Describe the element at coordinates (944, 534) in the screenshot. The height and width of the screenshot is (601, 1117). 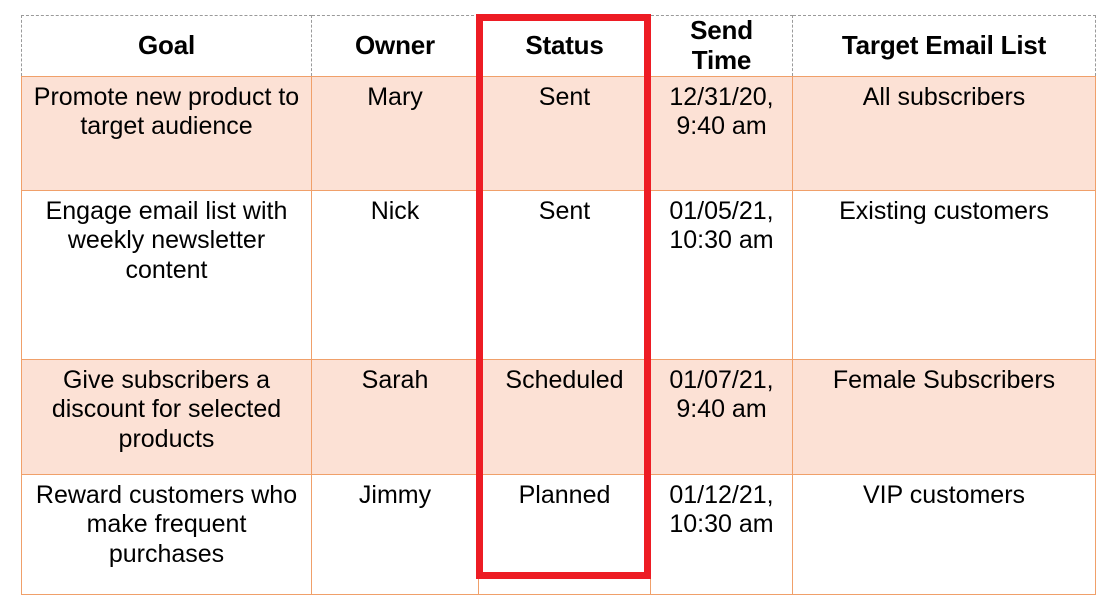
I see `cell-target-email-list: VIP customers` at that location.